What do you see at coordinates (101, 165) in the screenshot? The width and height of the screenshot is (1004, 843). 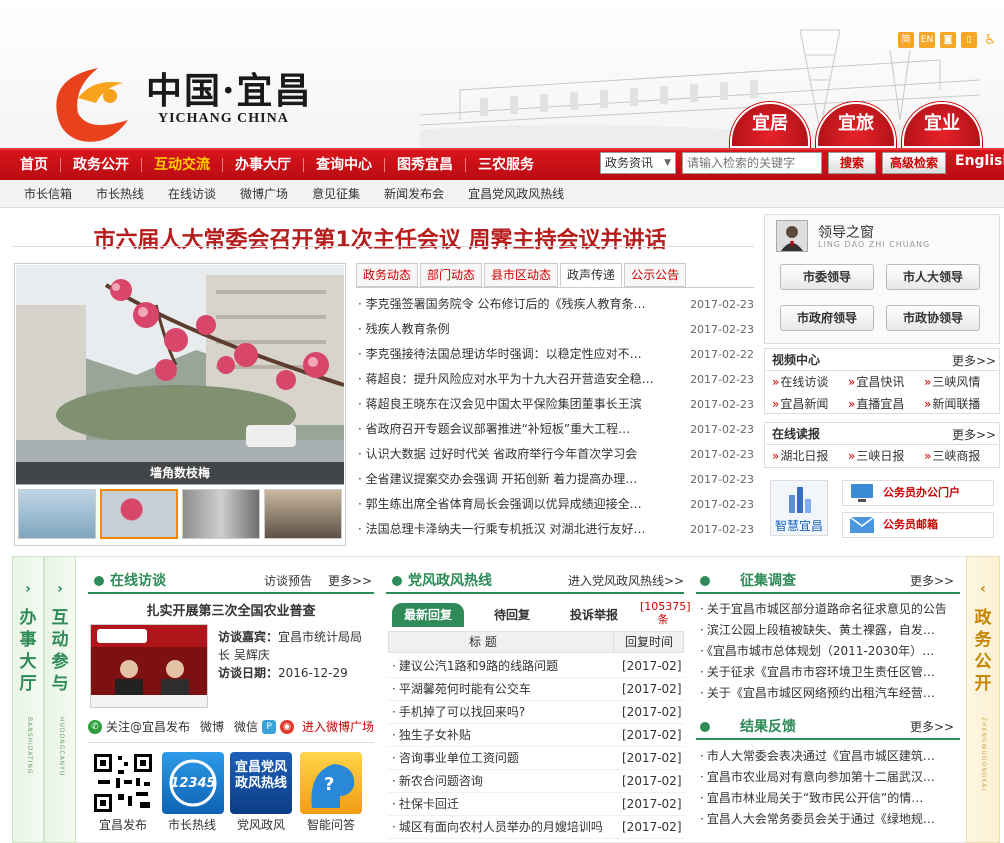 I see `nav-item: 政务公开` at bounding box center [101, 165].